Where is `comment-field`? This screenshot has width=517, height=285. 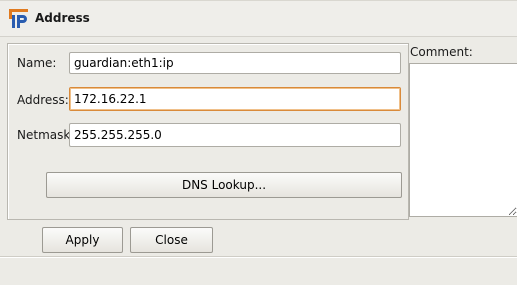
comment-field is located at coordinates (463, 140).